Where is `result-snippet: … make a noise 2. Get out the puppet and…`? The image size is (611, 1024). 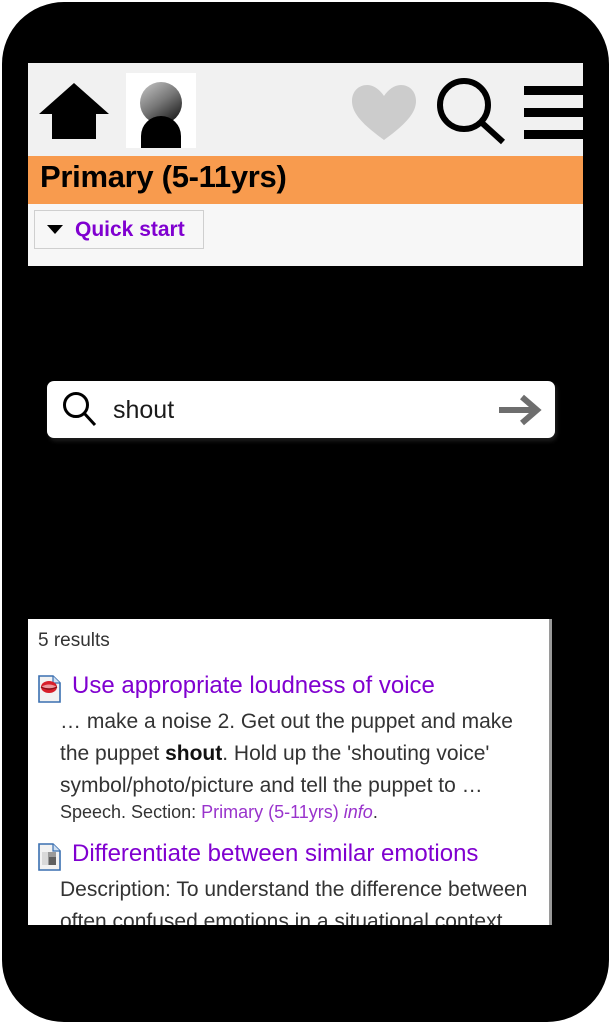
result-snippet: … make a noise 2. Get out the puppet and… is located at coordinates (302, 754).